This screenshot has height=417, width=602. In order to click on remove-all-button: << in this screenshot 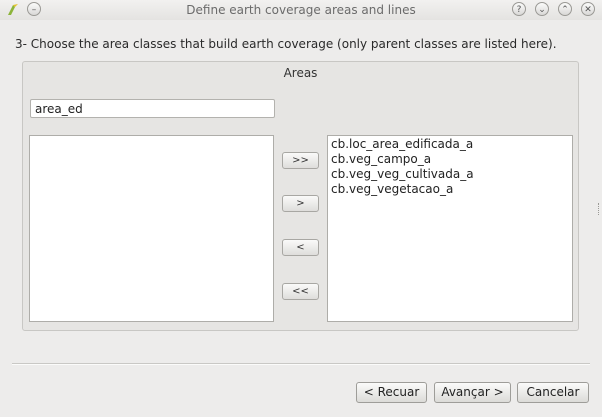, I will do `click(300, 291)`.